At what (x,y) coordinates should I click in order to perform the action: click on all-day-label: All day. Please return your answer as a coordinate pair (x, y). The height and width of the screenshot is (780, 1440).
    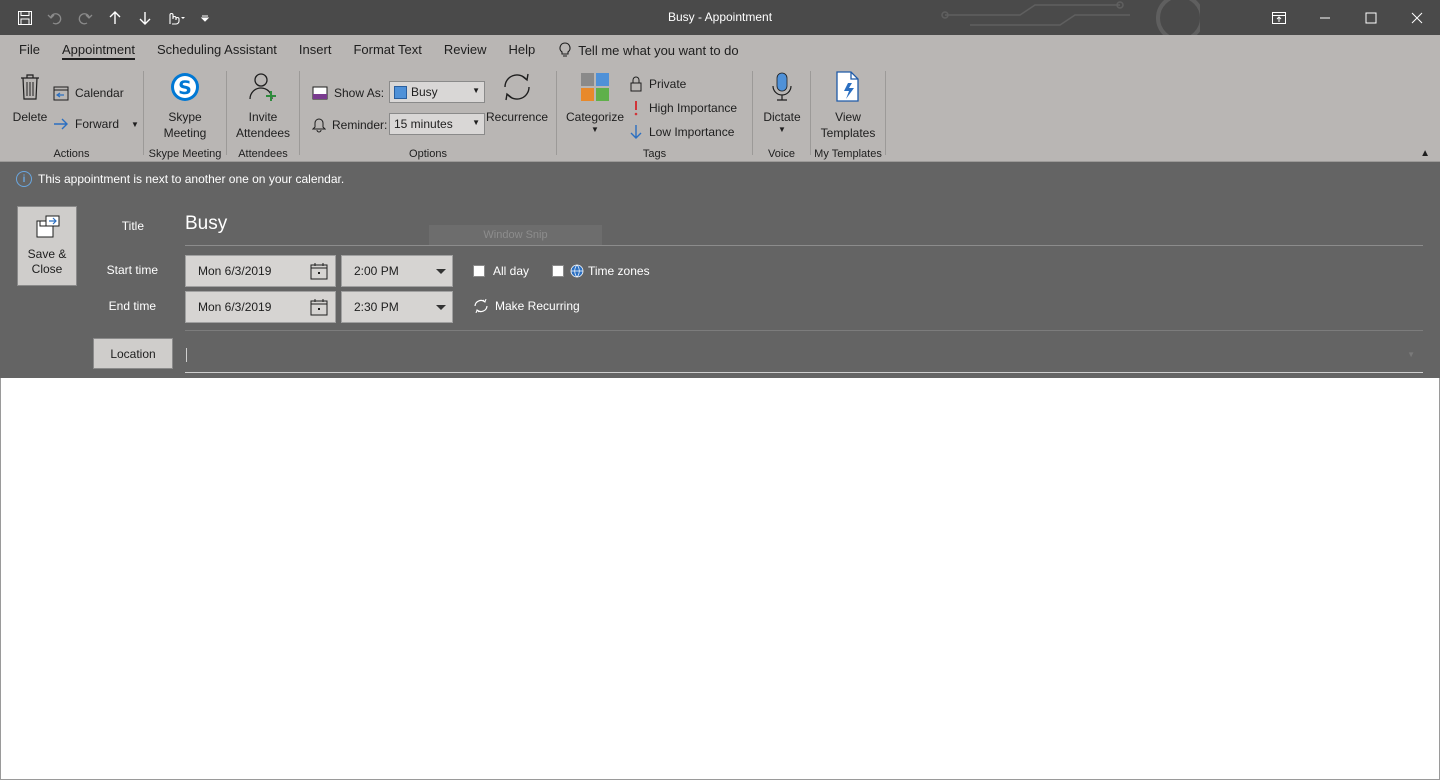
    Looking at the image, I should click on (511, 271).